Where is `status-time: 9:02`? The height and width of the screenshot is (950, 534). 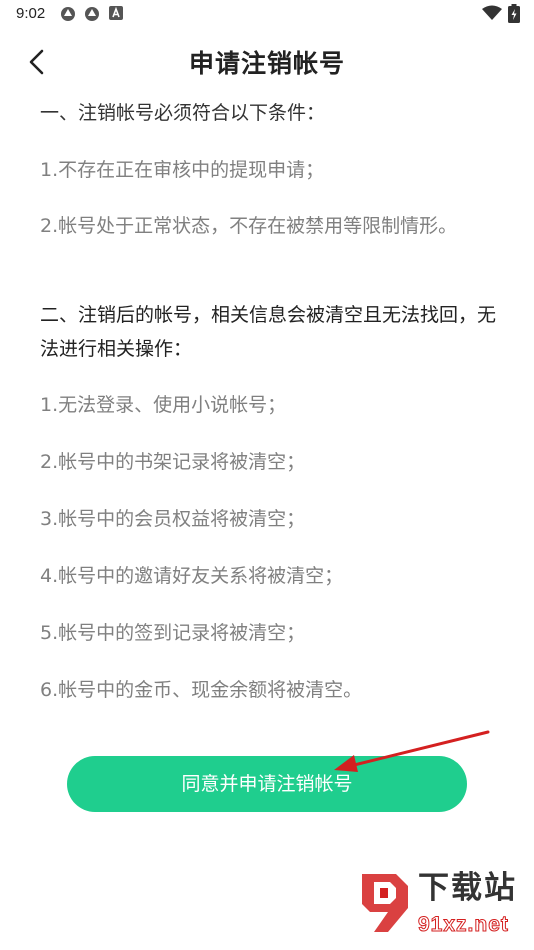 status-time: 9:02 is located at coordinates (31, 13).